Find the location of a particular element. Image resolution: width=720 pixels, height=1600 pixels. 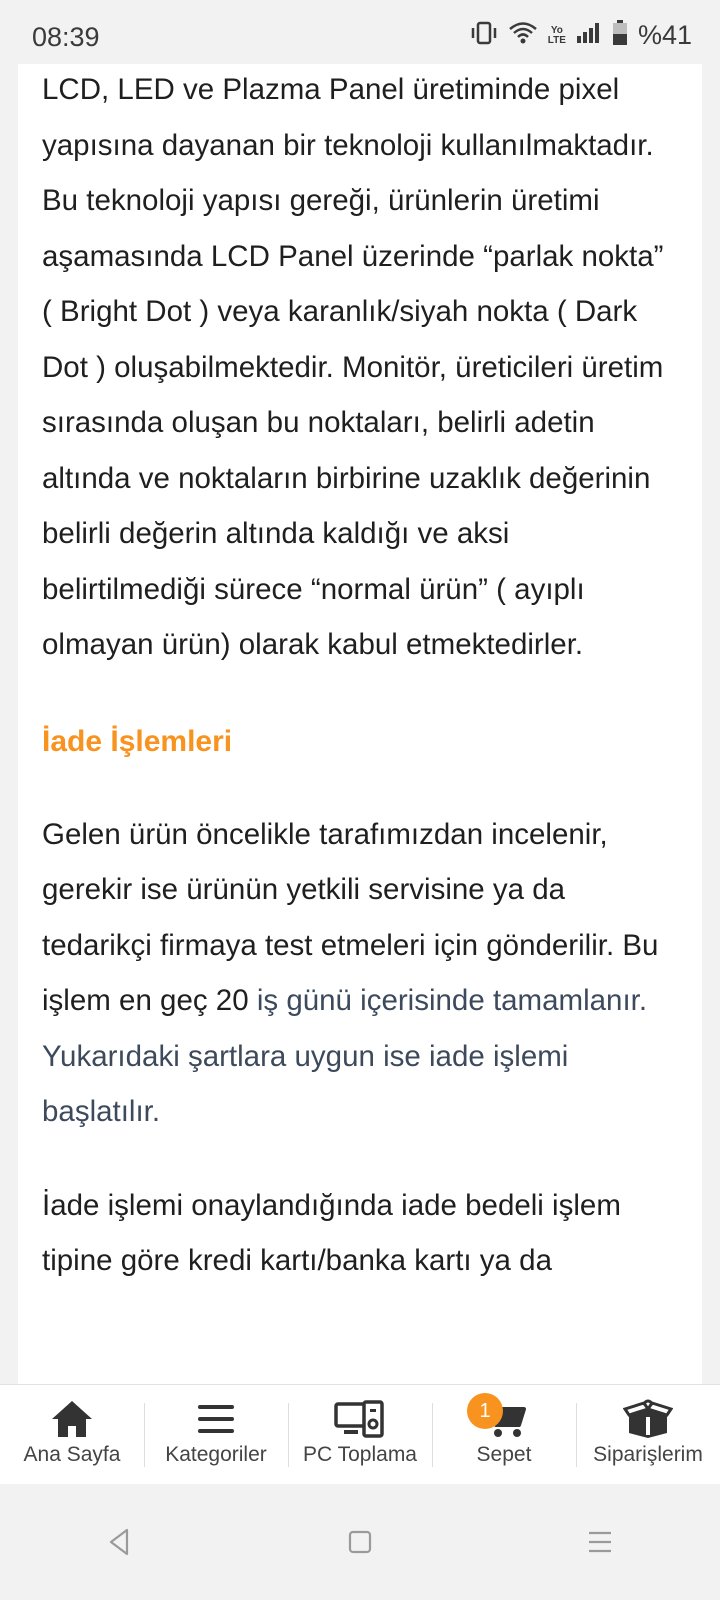

status-time: 08:39 is located at coordinates (66, 37).